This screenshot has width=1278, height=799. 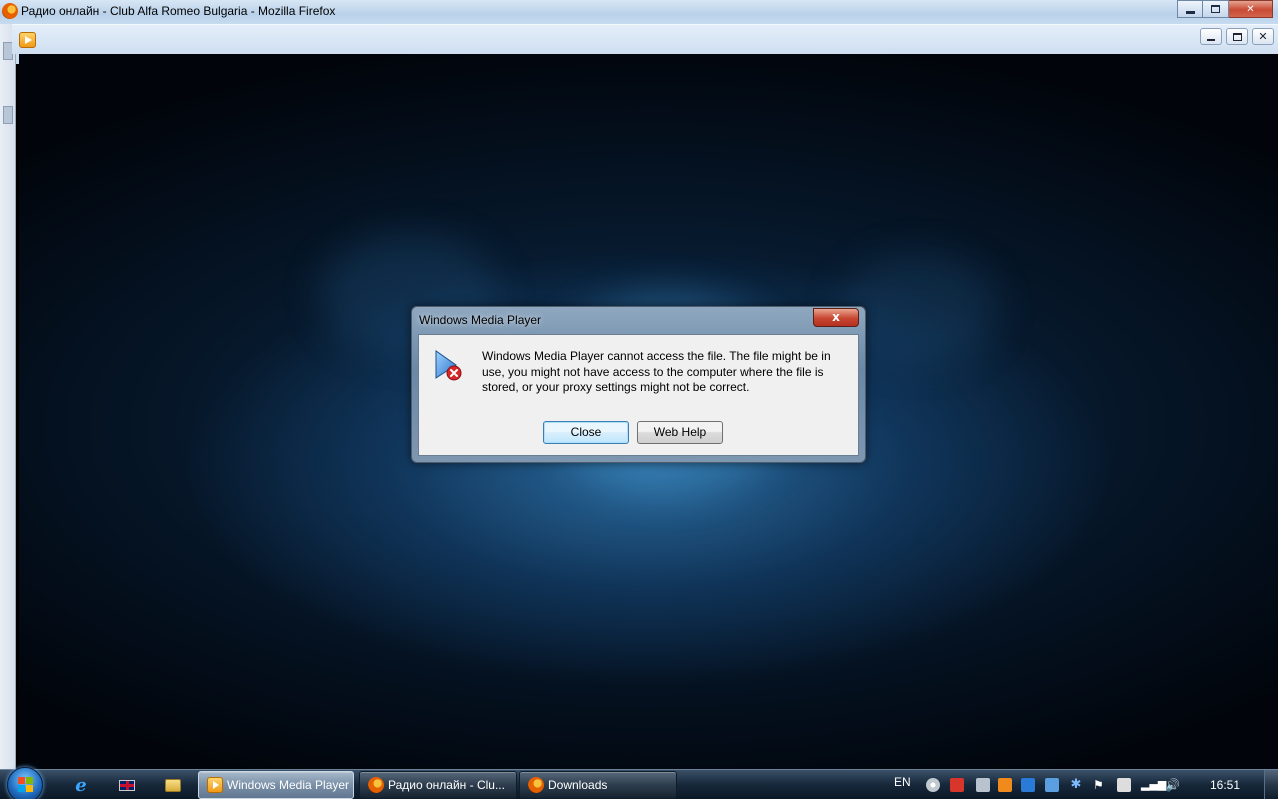 I want to click on power-icon, so click(x=1124, y=785).